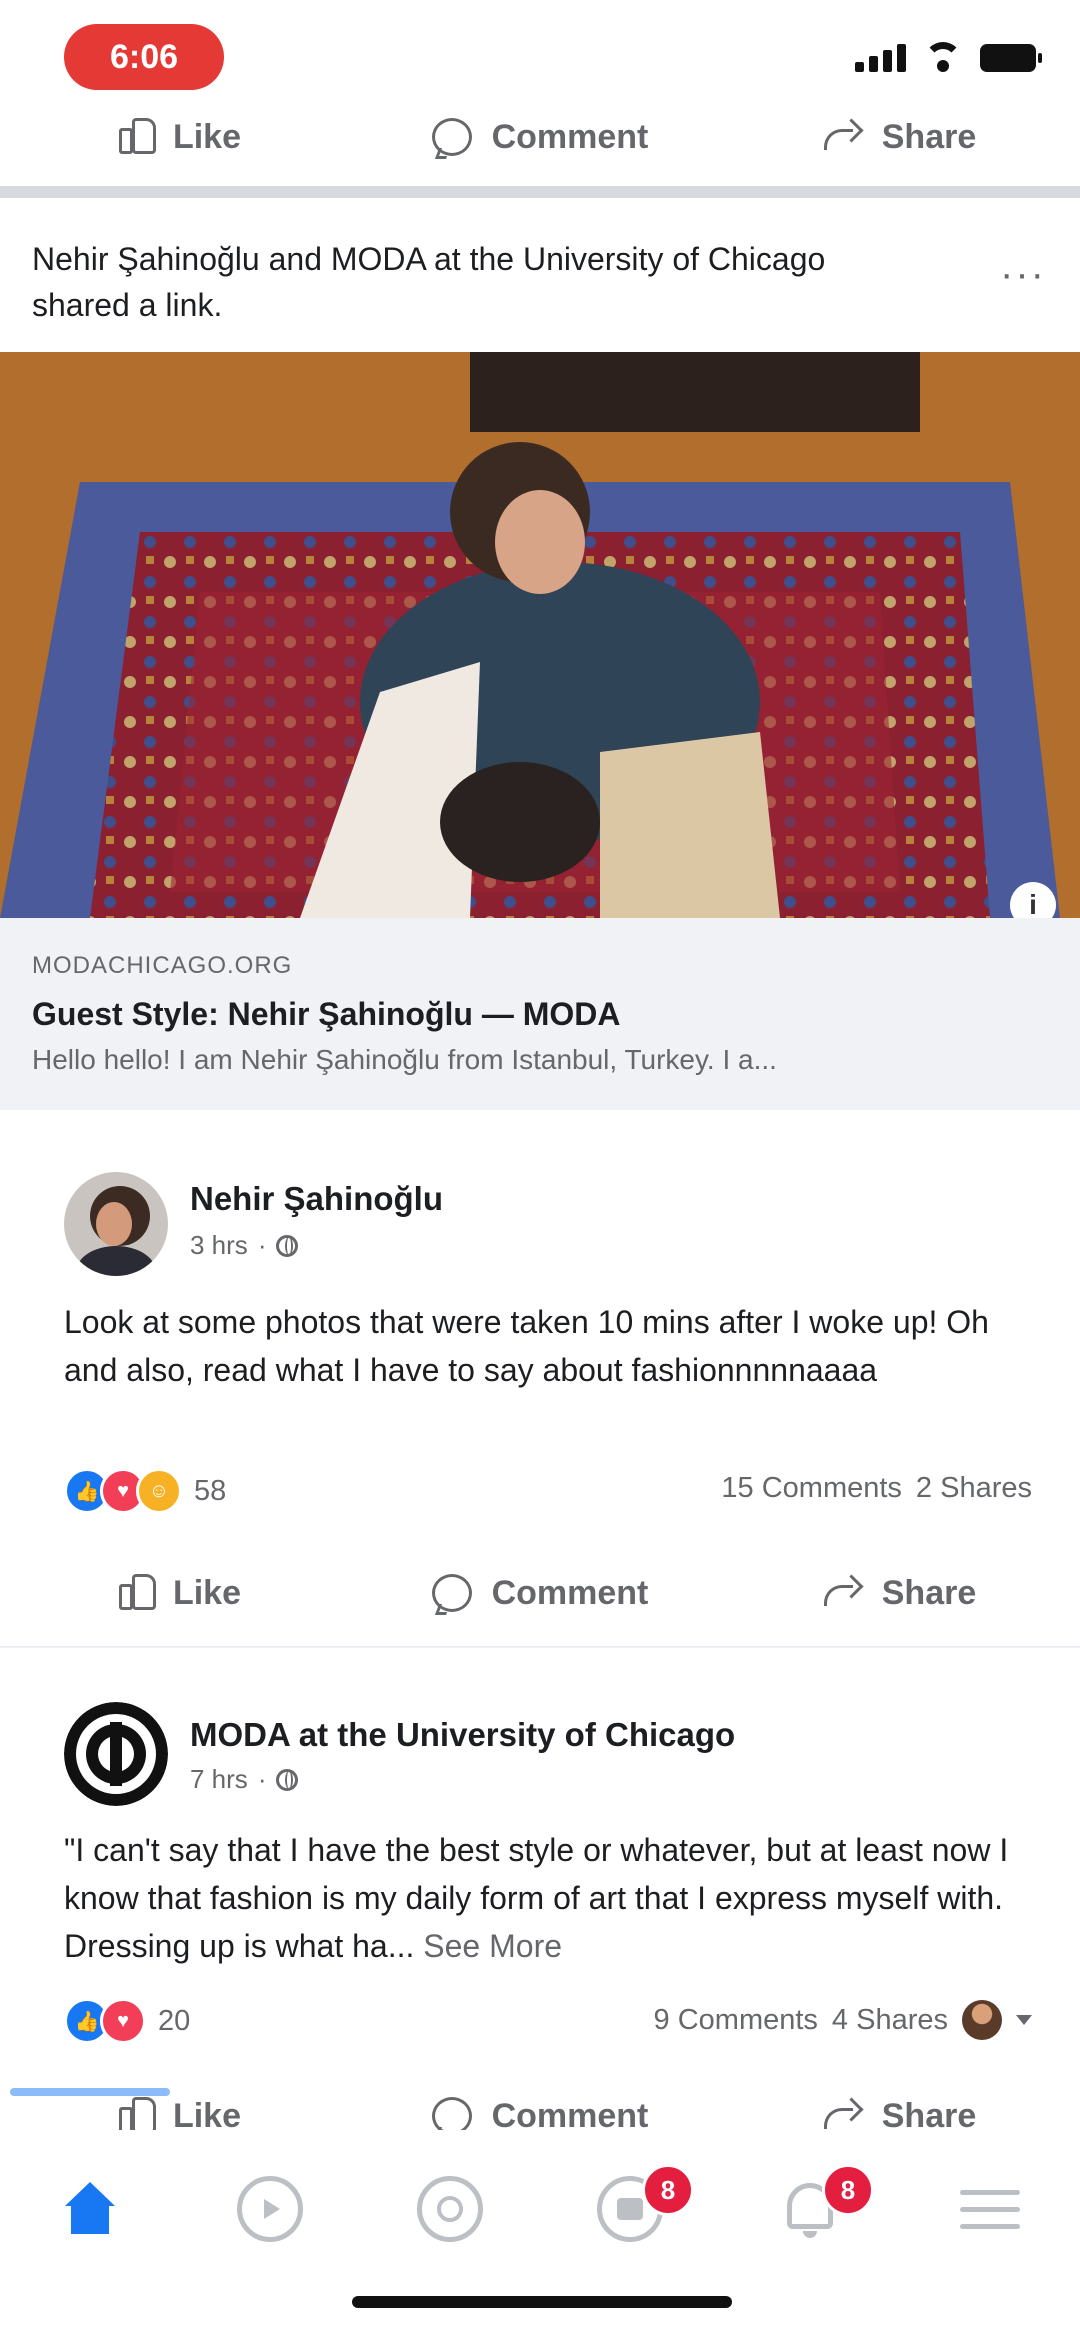 The width and height of the screenshot is (1080, 2342). Describe the element at coordinates (123, 2021) in the screenshot. I see `love-reaction-icon: ♥` at that location.